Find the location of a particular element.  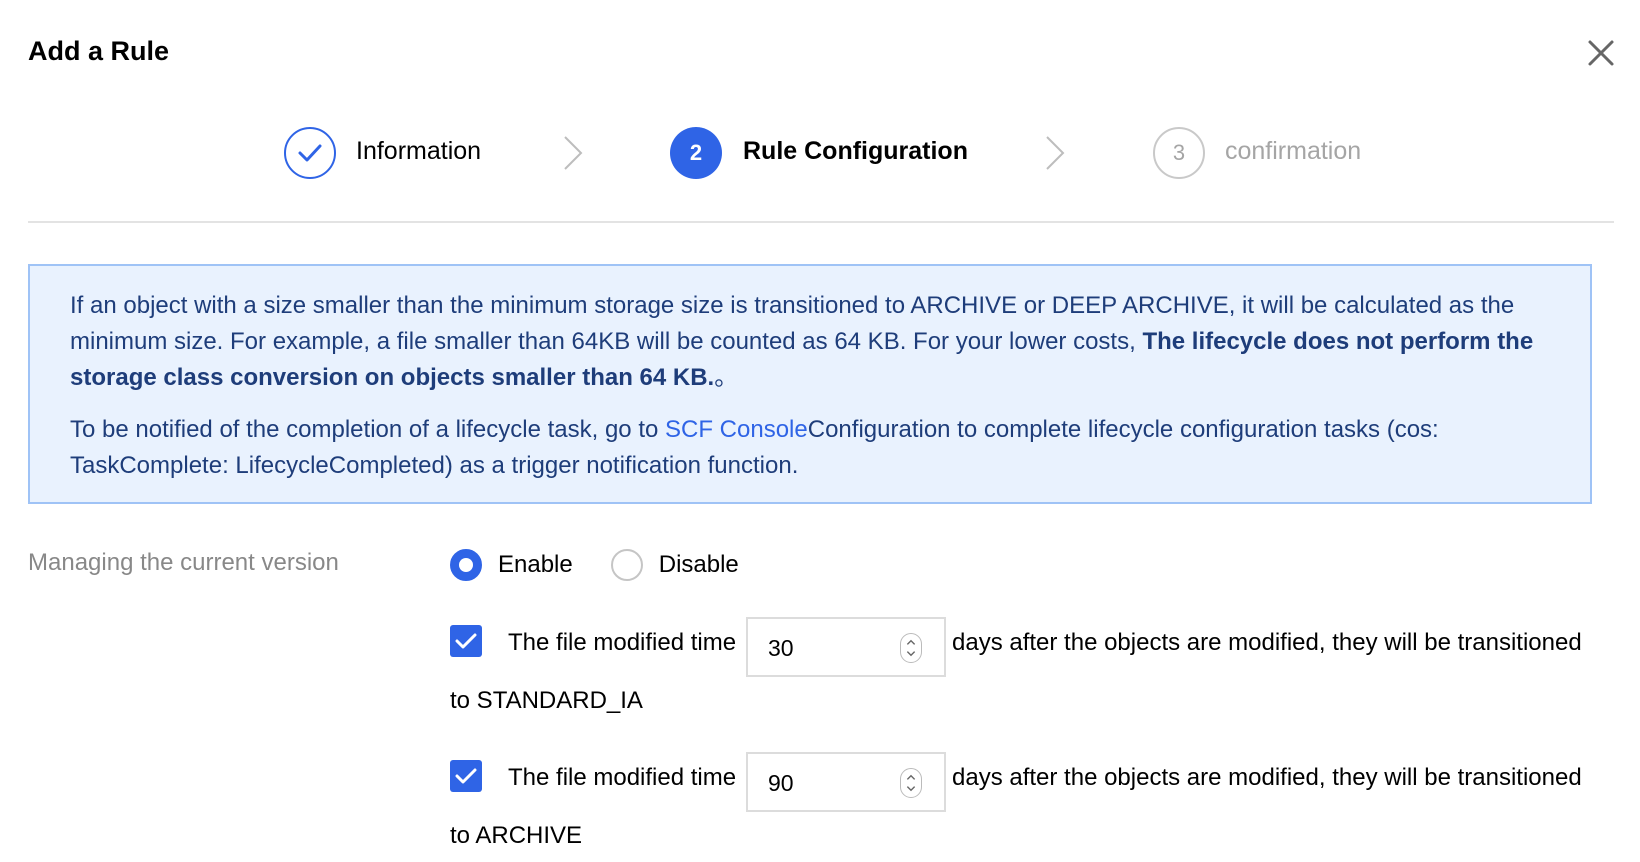

enable-radio is located at coordinates (466, 565).